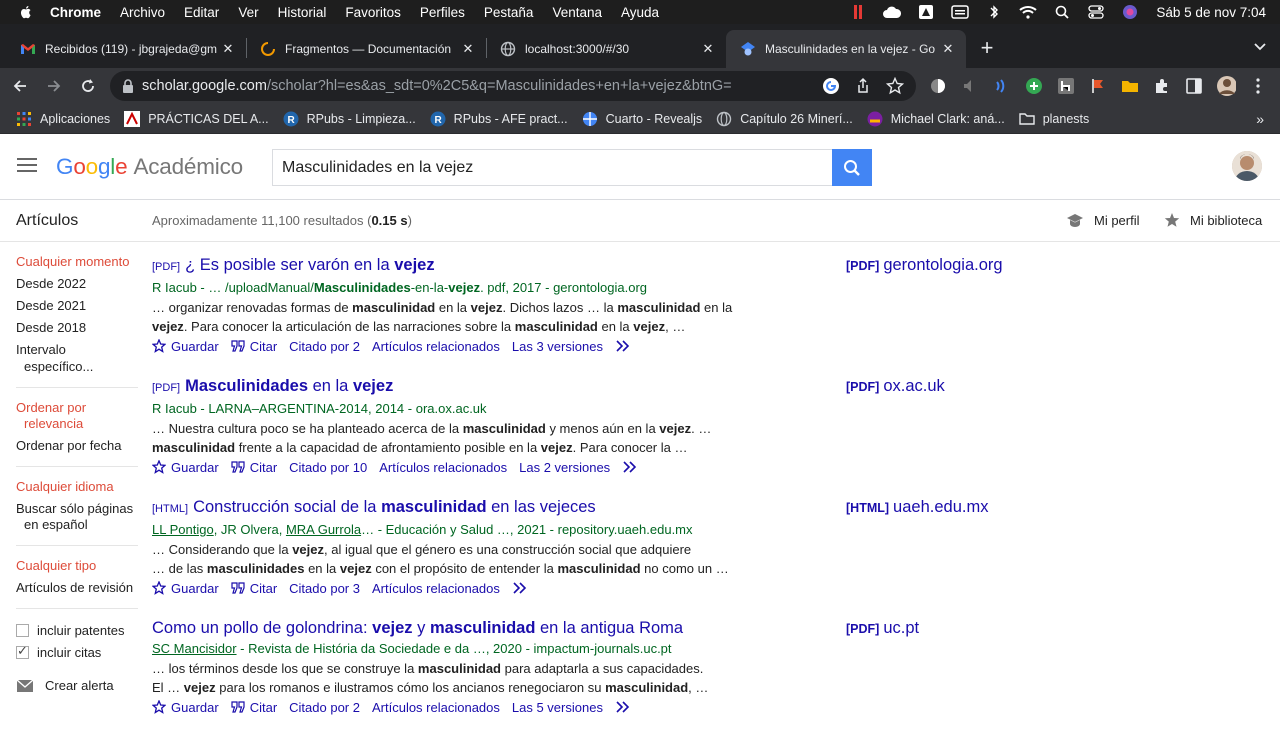 The height and width of the screenshot is (738, 1280). What do you see at coordinates (324, 588) in the screenshot?
I see `cited-by-link: Citado por 3` at bounding box center [324, 588].